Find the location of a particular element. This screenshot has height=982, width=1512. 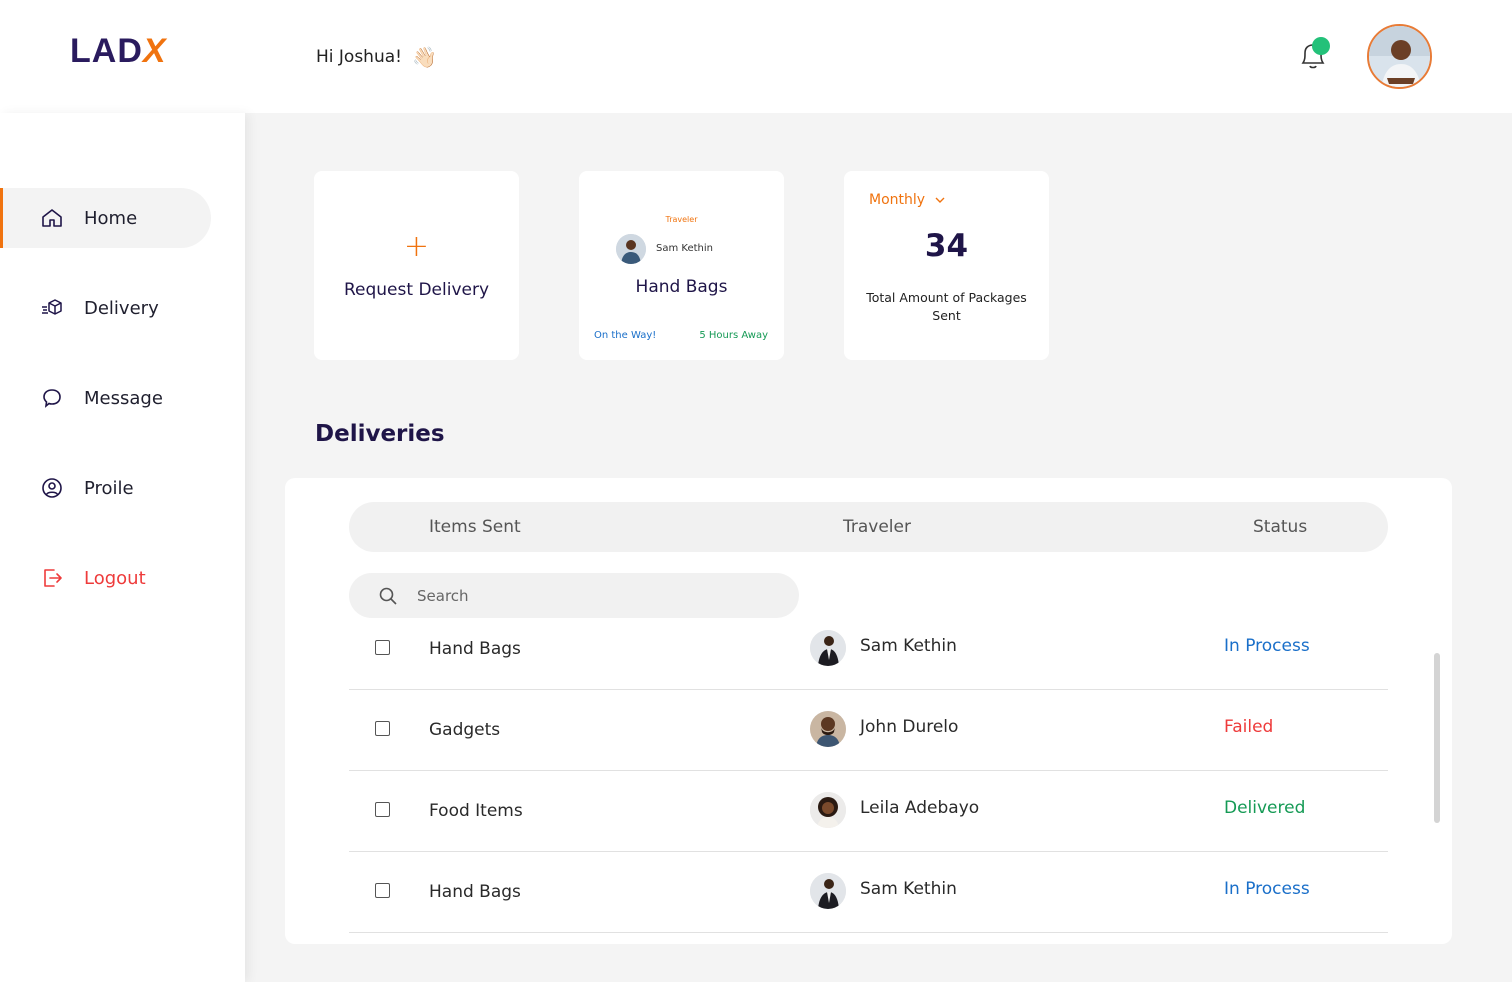

delivery-box-icon is located at coordinates (52, 307).